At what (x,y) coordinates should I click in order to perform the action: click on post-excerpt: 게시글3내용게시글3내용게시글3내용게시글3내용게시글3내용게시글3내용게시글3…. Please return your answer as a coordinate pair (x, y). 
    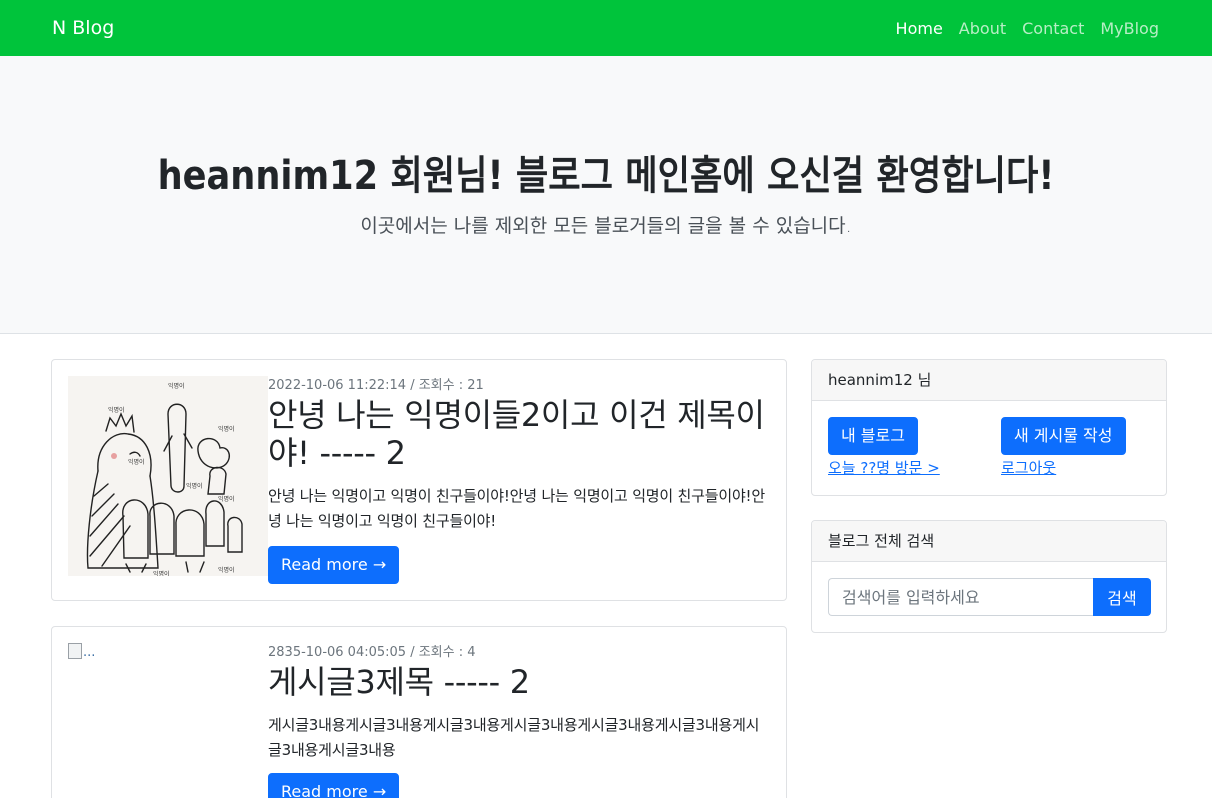
    Looking at the image, I should click on (514, 737).